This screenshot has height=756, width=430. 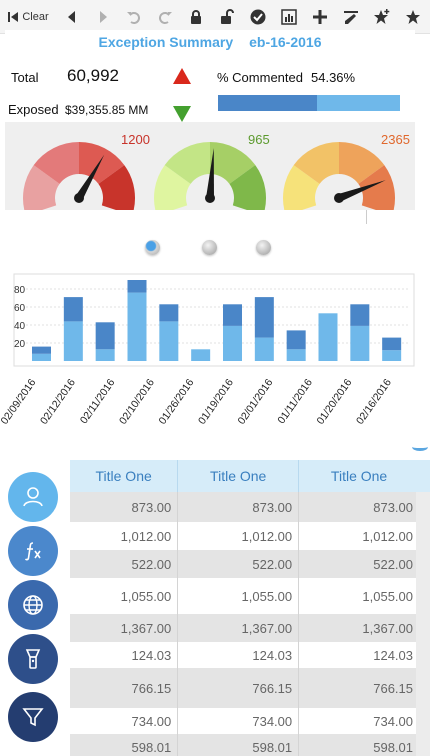 What do you see at coordinates (137, 402) in the screenshot?
I see `x-tick-label: 02/10/2016` at bounding box center [137, 402].